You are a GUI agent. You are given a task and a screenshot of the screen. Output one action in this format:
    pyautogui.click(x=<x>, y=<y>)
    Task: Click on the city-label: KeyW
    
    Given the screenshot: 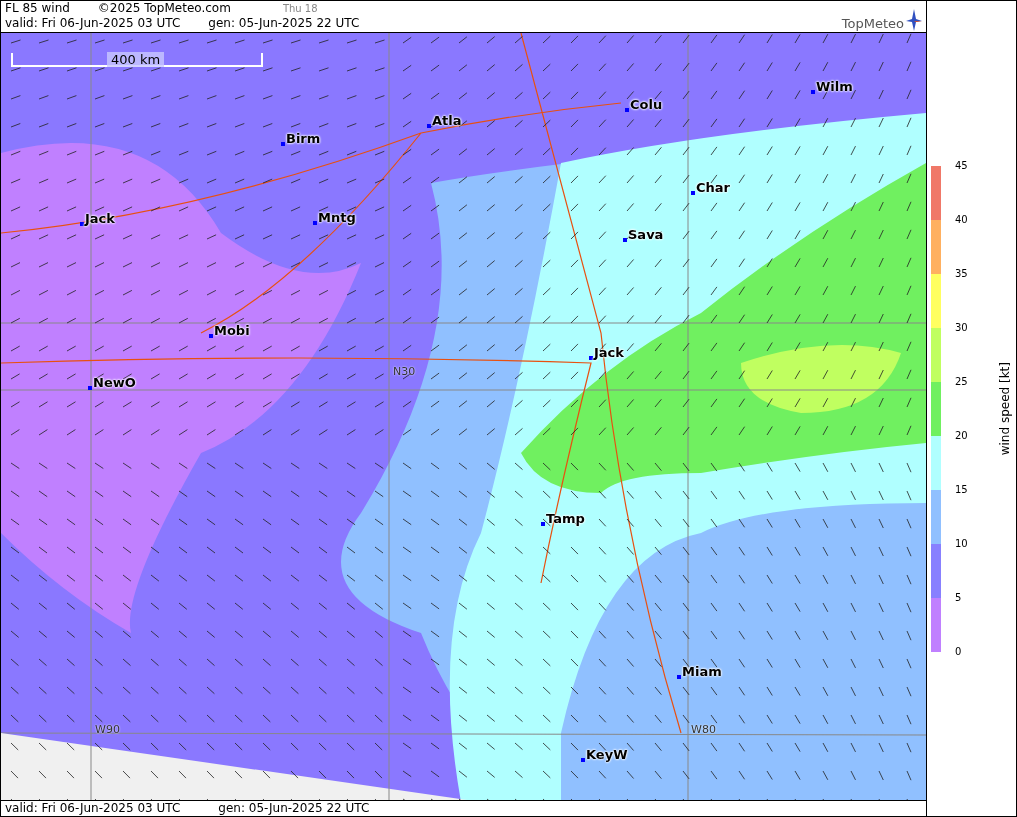 What is the action you would take?
    pyautogui.click(x=607, y=754)
    